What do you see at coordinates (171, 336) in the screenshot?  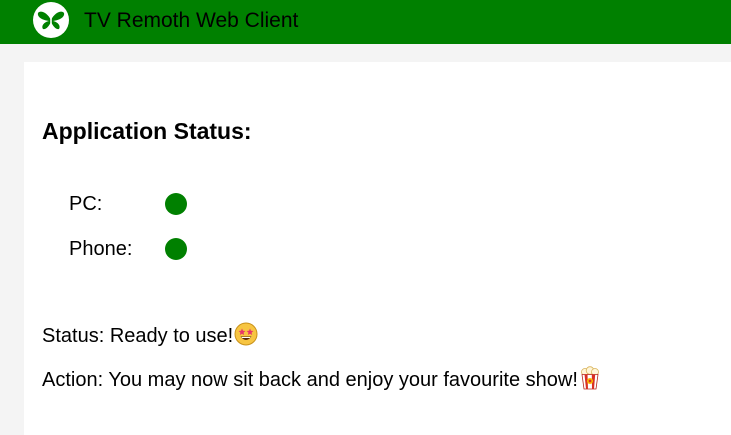 I see `status-text: Ready to use!` at bounding box center [171, 336].